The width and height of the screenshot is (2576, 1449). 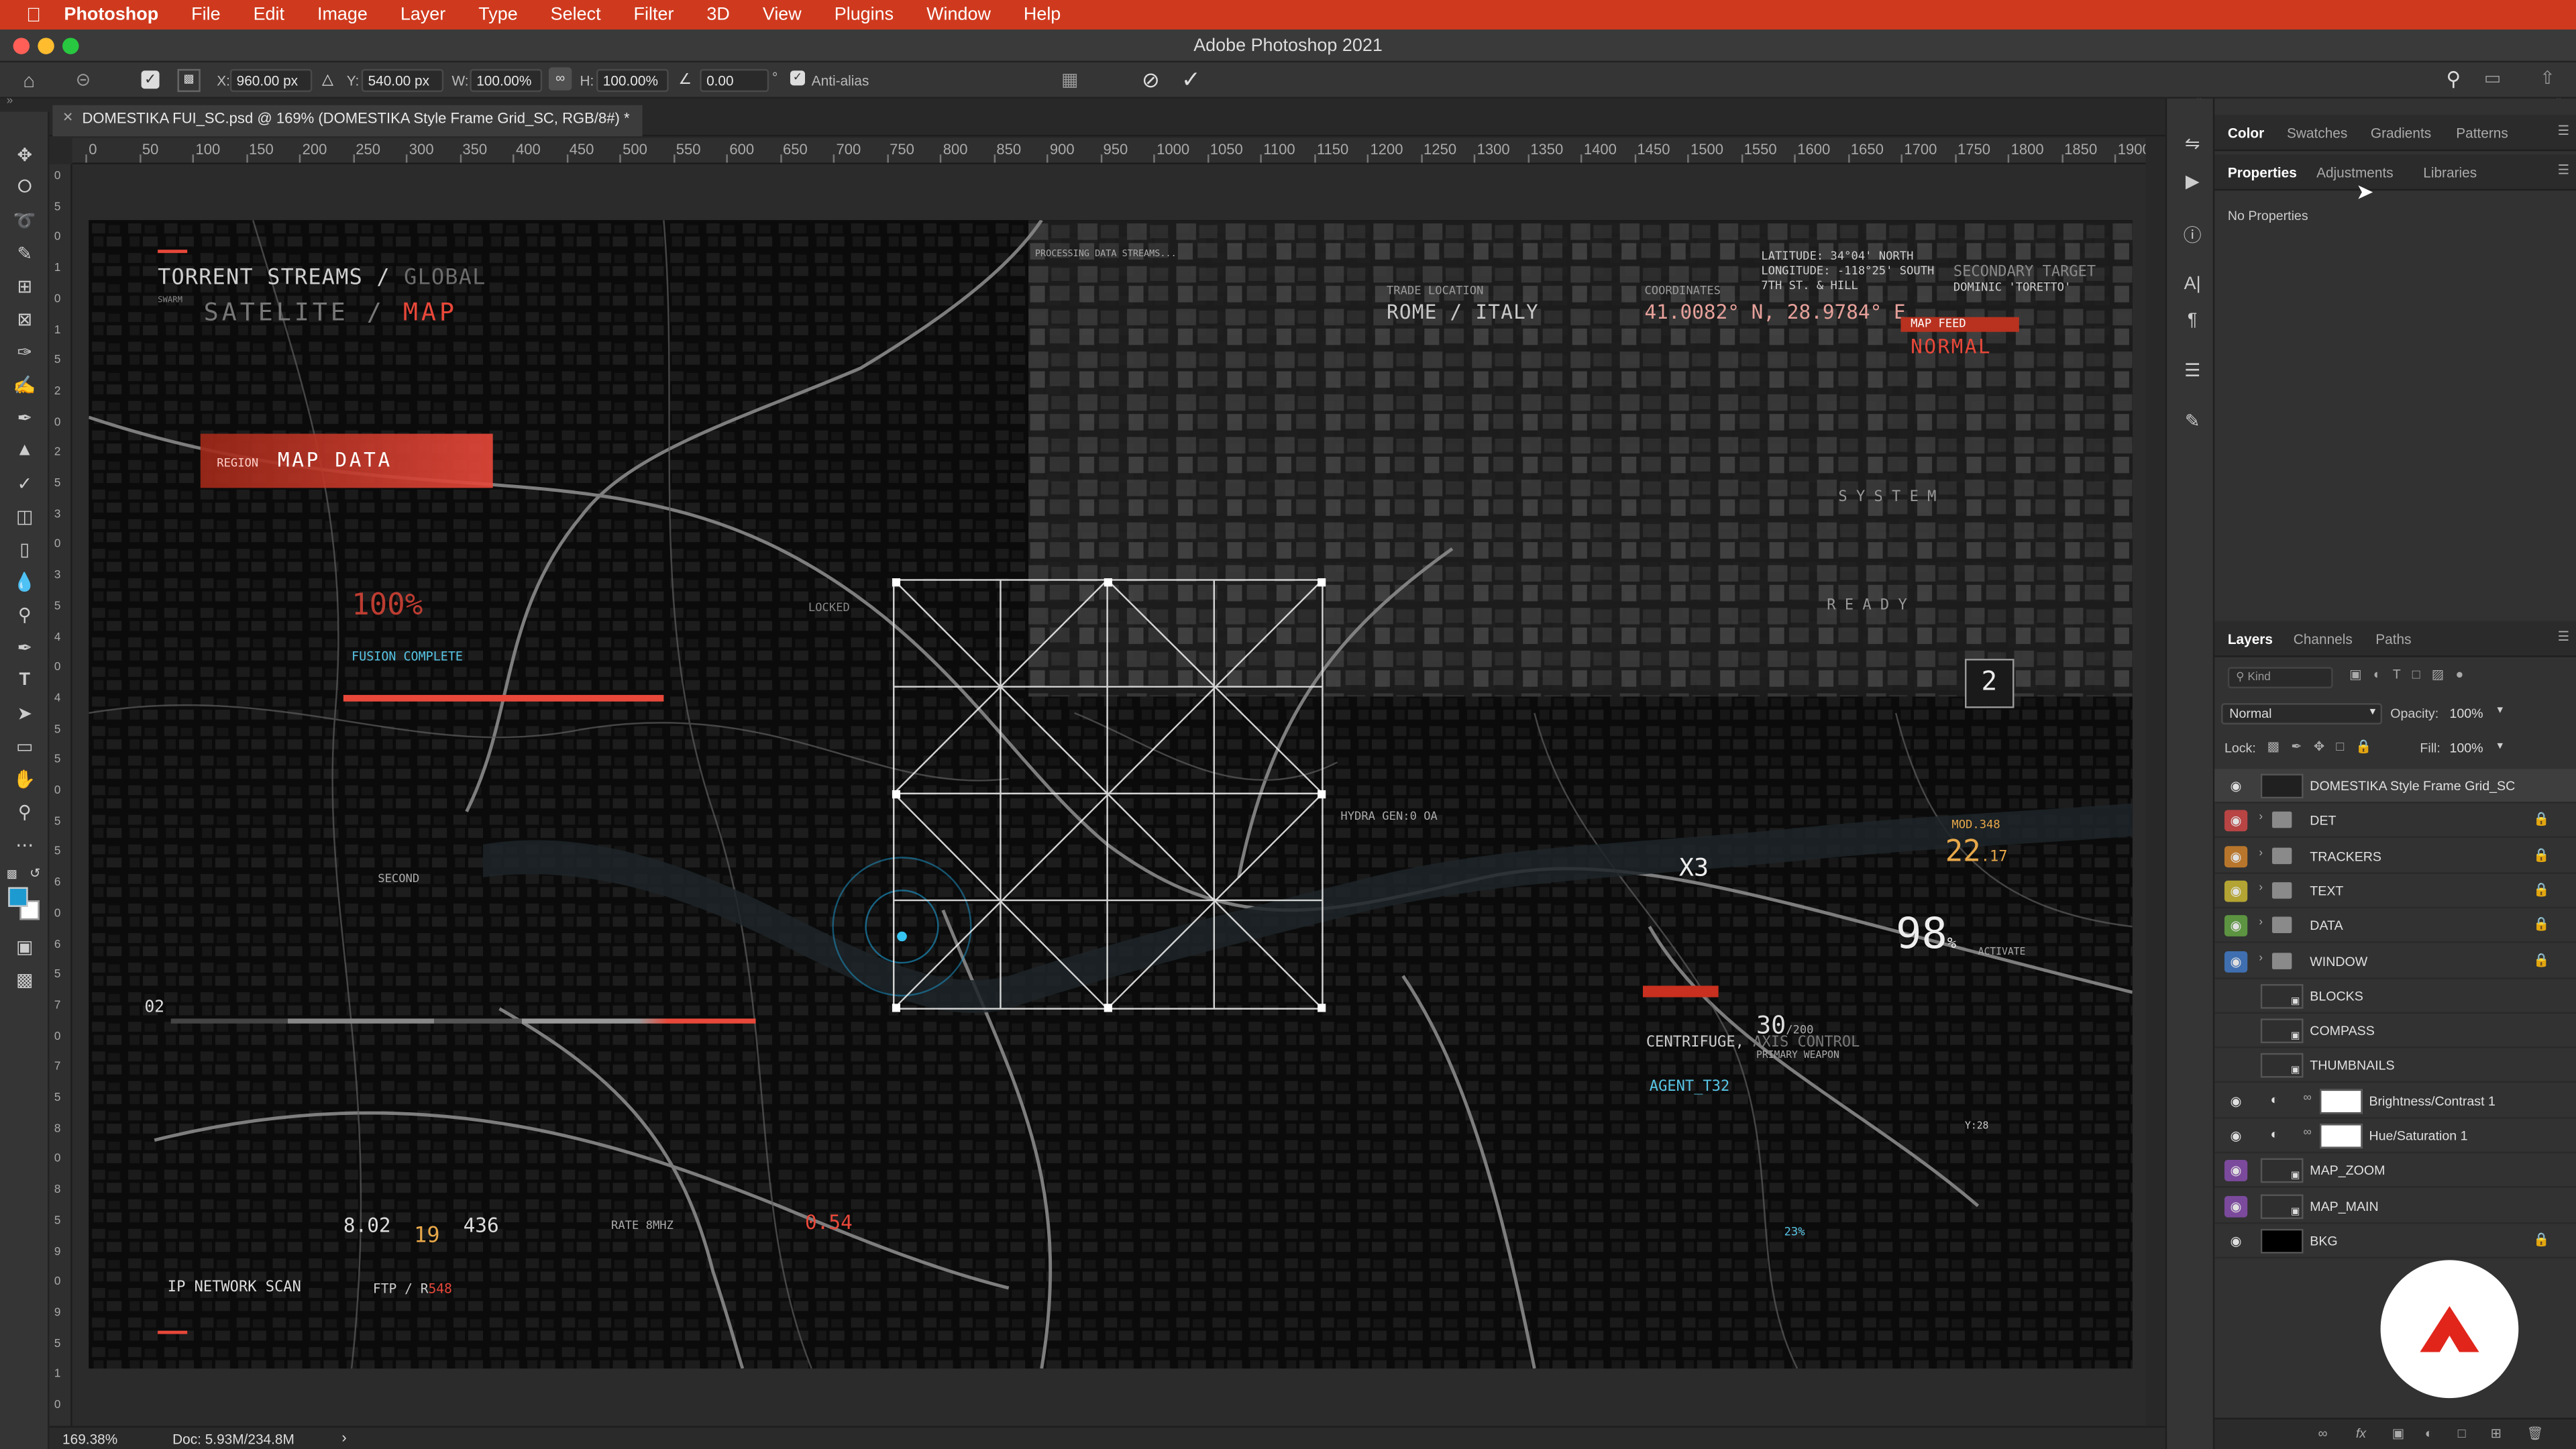 I want to click on quick-select-tool-icon: ✎, so click(x=24, y=253).